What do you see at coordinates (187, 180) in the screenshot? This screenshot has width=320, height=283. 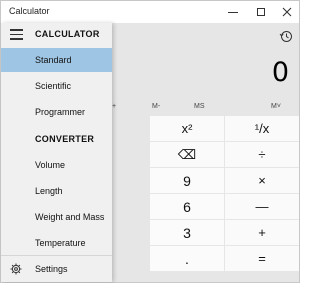 I see `digit-9-key: 9` at bounding box center [187, 180].